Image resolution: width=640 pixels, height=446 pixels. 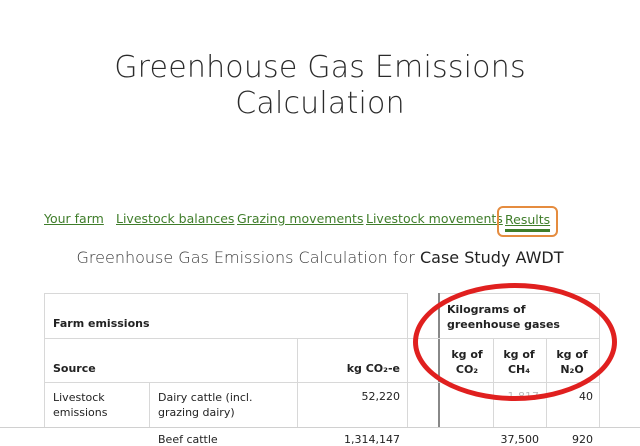 I want to click on nav-grazing-movements: Grazing movements, so click(x=300, y=218).